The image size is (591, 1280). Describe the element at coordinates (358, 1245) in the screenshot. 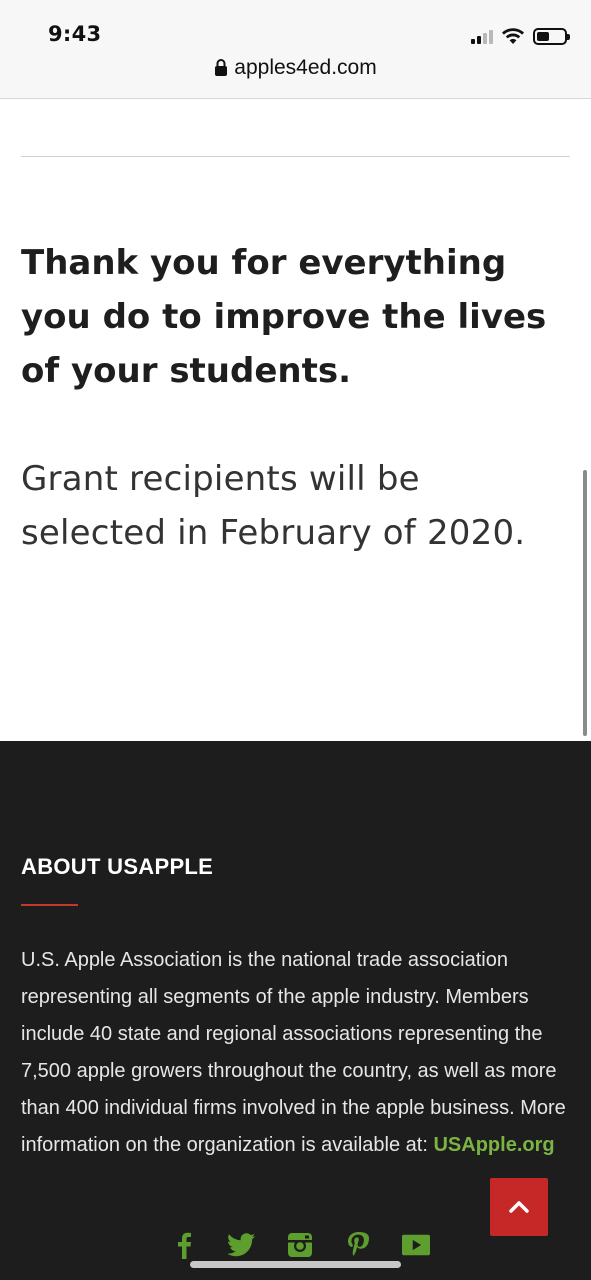

I see `pinterest-icon` at that location.